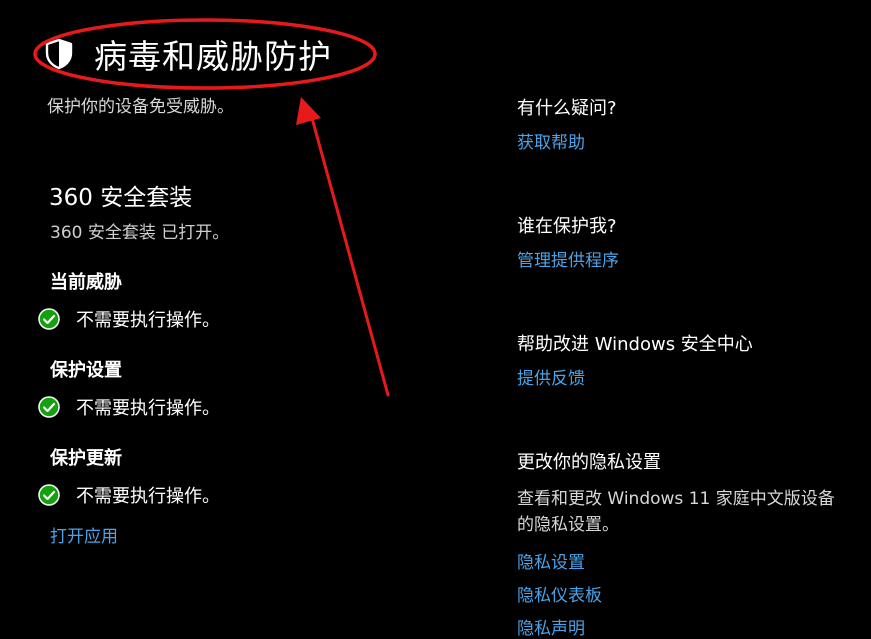 The height and width of the screenshot is (639, 871). What do you see at coordinates (140, 233) in the screenshot?
I see `provider-status: 360 安全套装 已打开。` at bounding box center [140, 233].